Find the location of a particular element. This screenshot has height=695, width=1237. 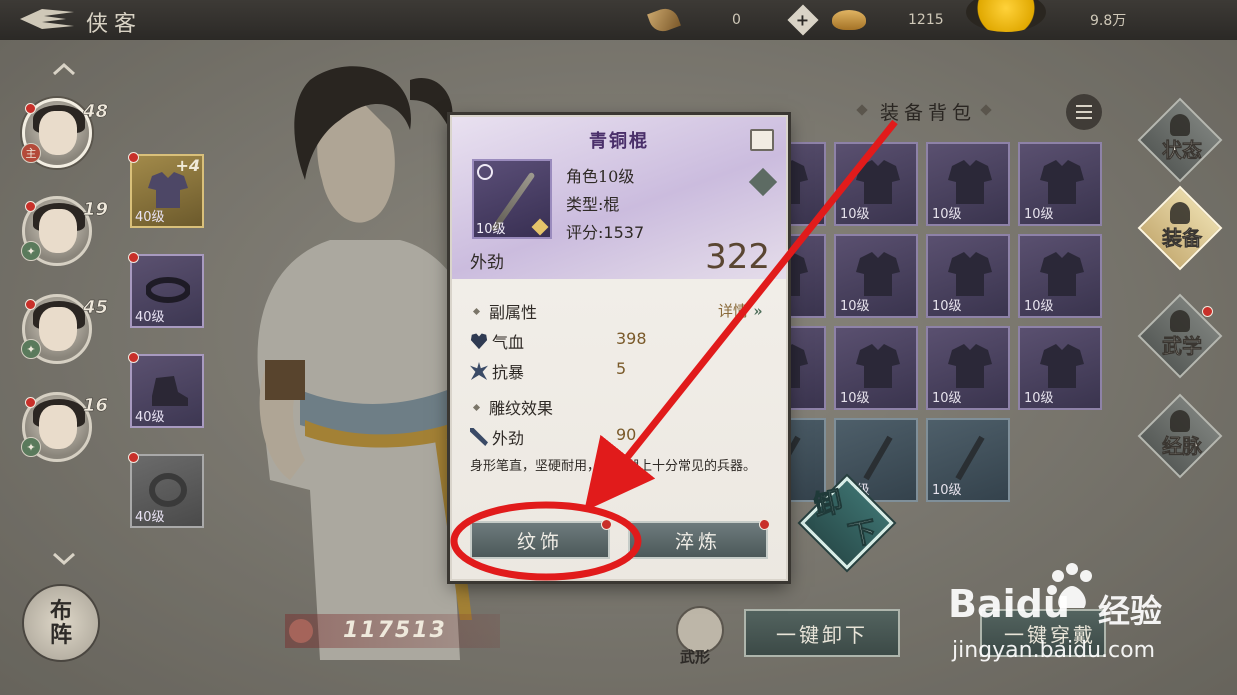

sub-attr-name: 抗暴 is located at coordinates (508, 372).